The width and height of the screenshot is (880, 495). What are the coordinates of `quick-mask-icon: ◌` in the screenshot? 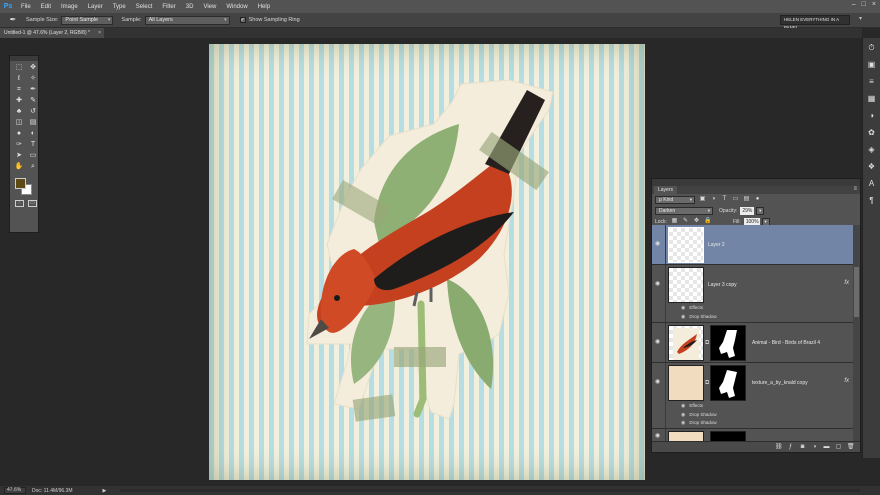 It's located at (19, 203).